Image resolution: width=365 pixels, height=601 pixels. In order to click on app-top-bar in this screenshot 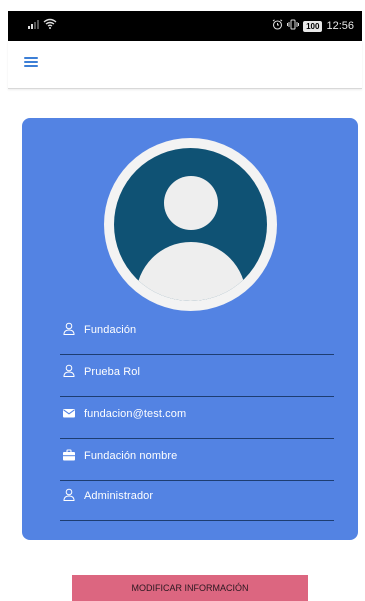, I will do `click(185, 65)`.